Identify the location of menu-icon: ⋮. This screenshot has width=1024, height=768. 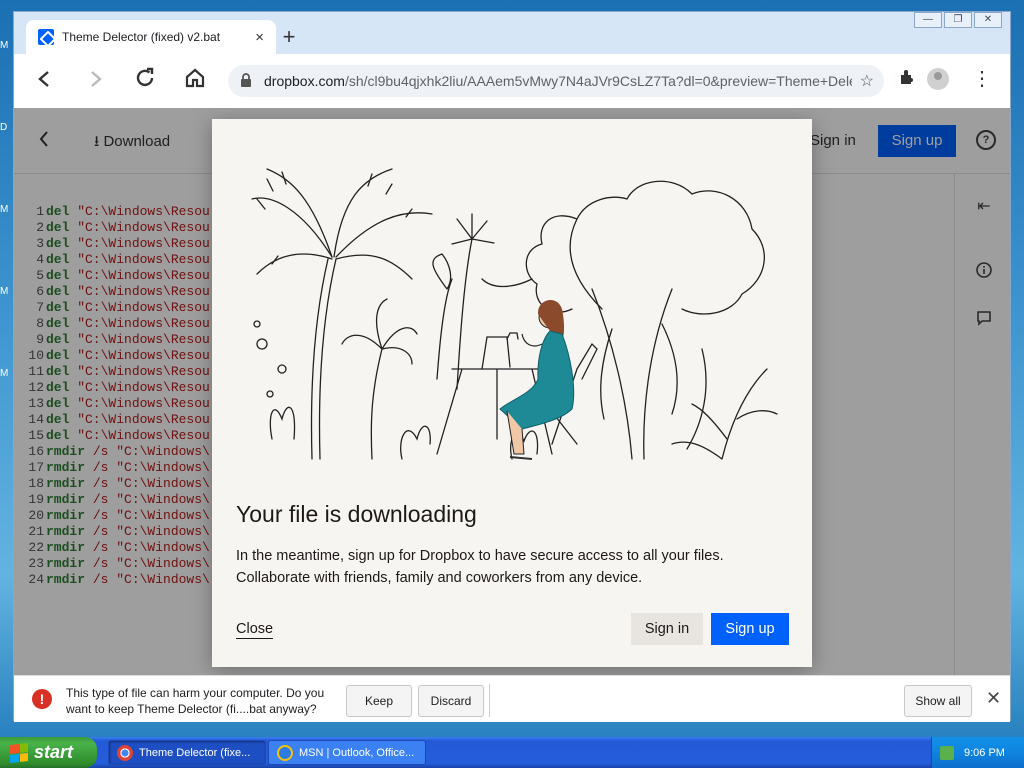
(982, 78).